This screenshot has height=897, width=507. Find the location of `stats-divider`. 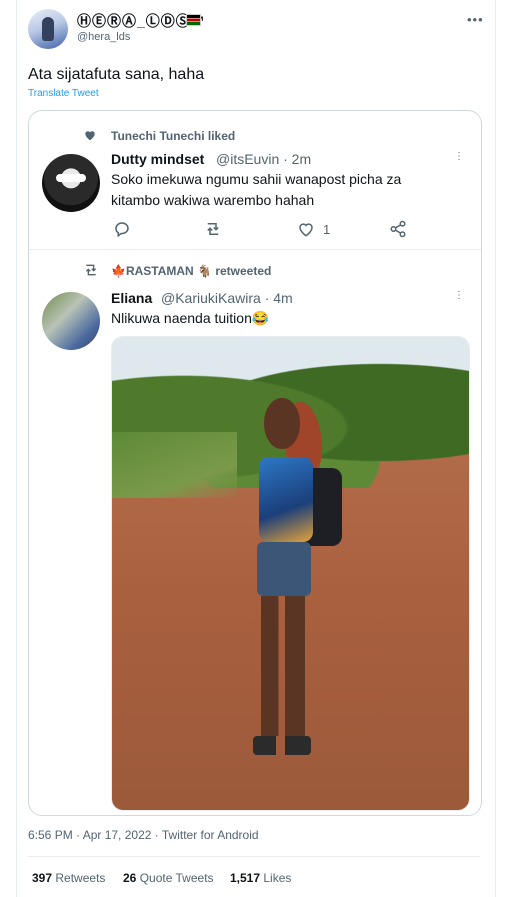

stats-divider is located at coordinates (254, 856).